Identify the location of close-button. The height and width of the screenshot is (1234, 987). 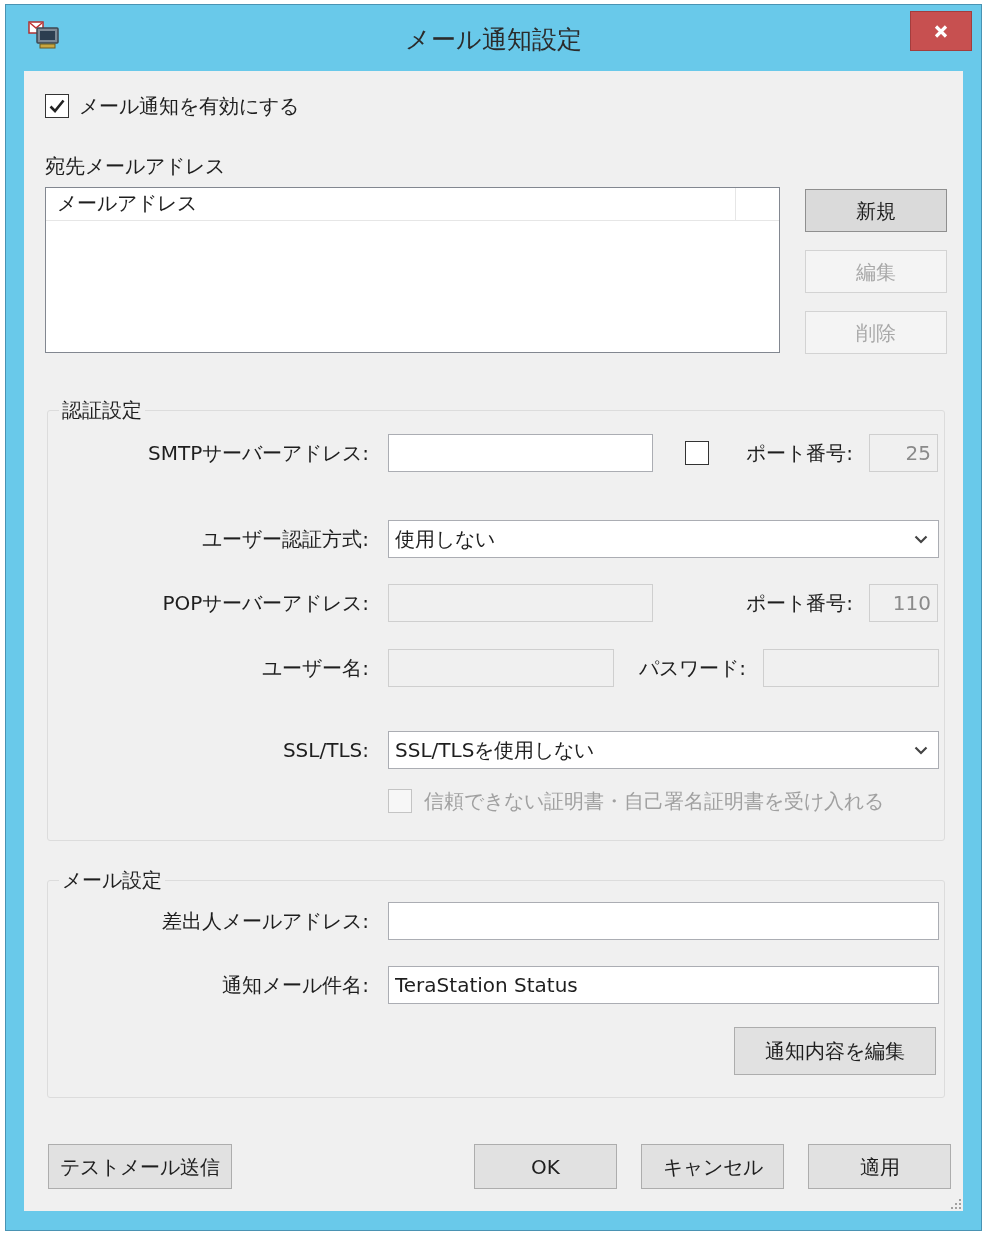
(941, 31).